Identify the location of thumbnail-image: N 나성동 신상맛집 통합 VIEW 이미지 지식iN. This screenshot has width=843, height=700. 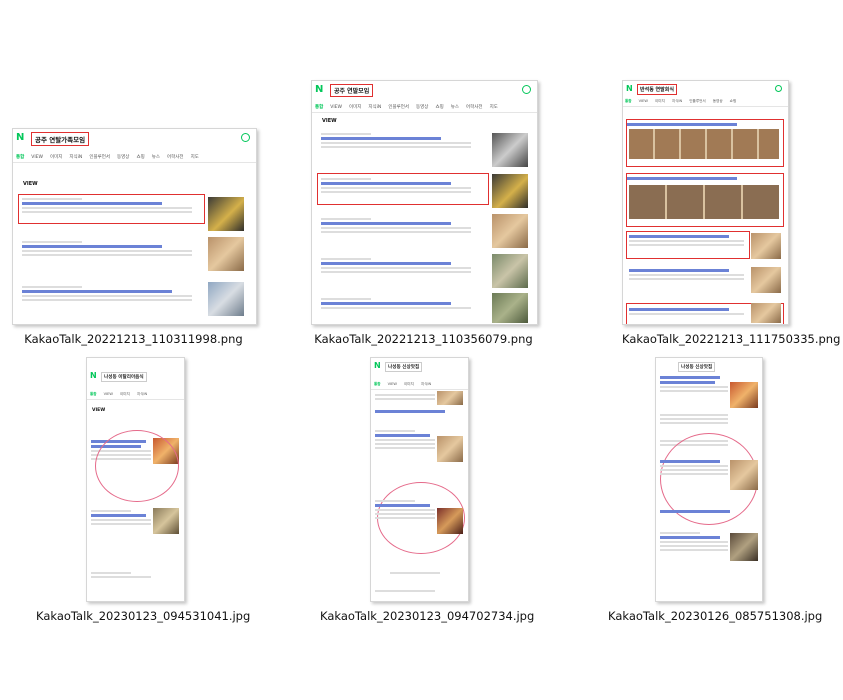
(419, 479).